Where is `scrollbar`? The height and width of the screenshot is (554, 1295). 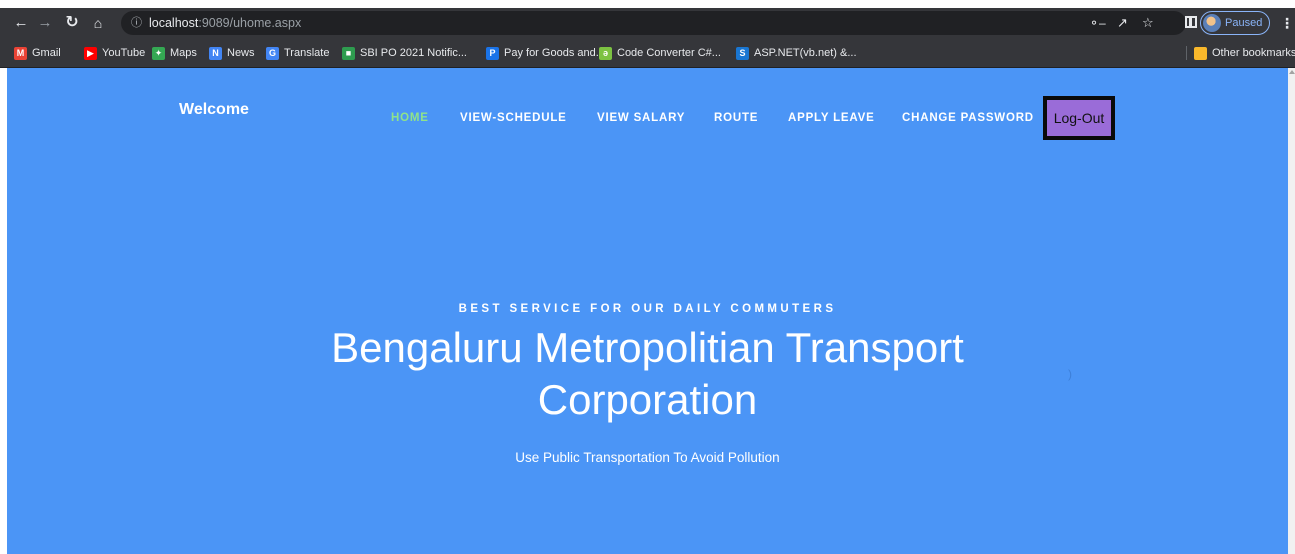
scrollbar is located at coordinates (1291, 311).